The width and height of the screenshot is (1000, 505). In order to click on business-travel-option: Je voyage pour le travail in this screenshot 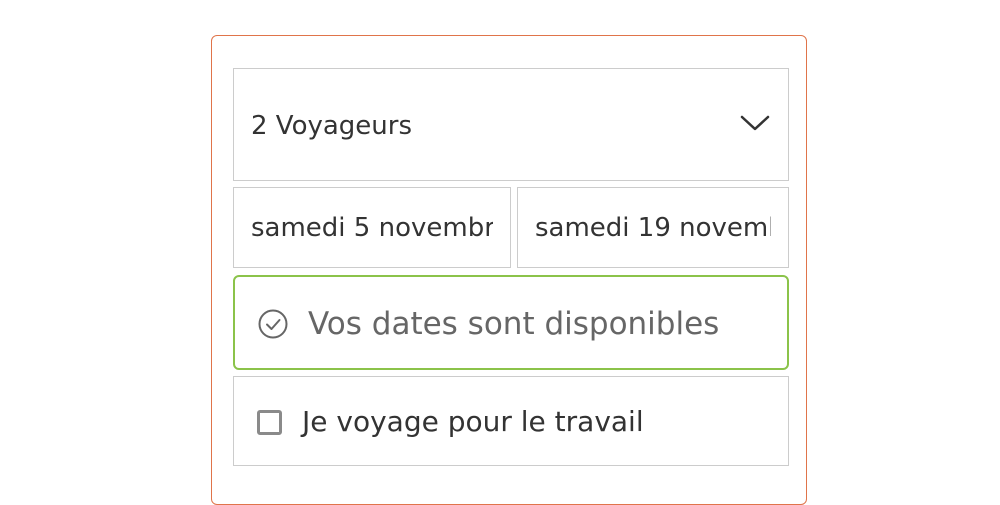, I will do `click(511, 421)`.